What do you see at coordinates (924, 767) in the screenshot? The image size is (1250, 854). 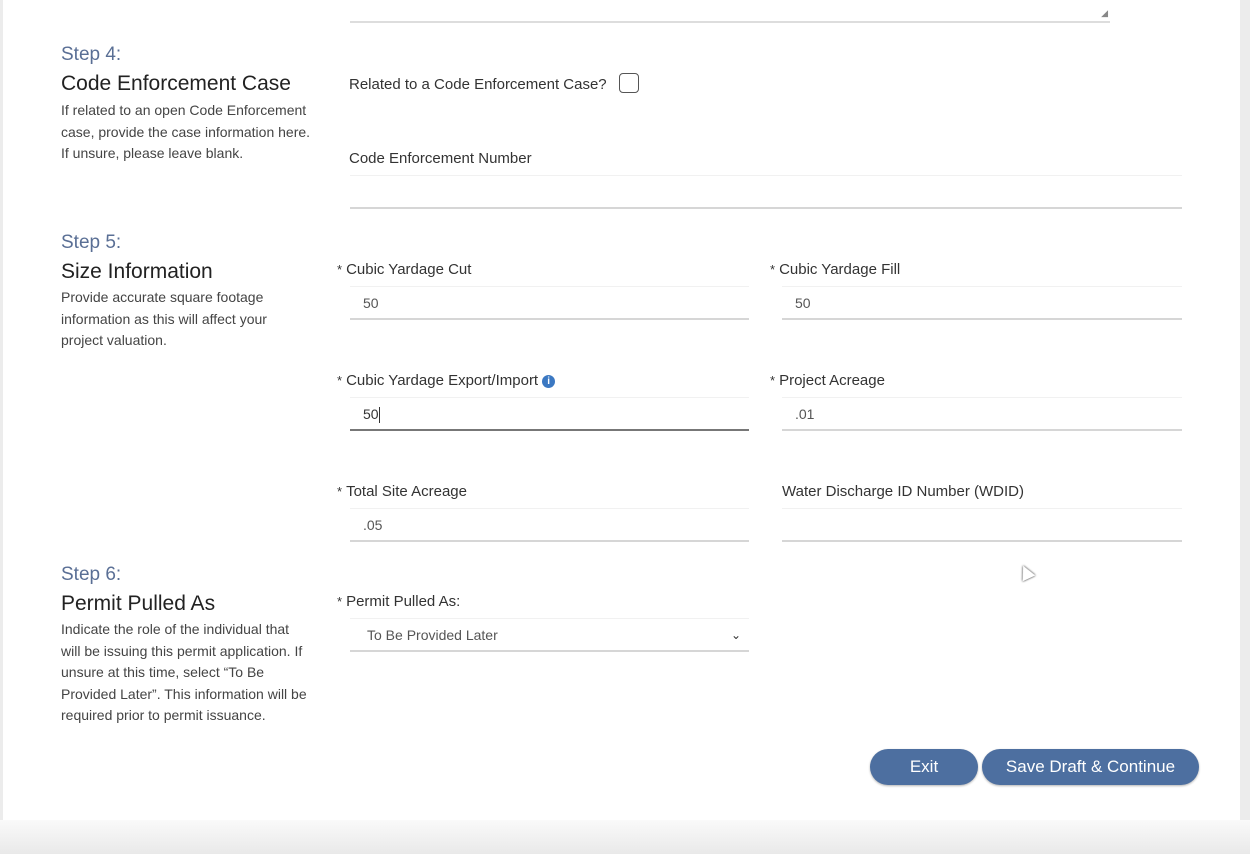 I see `exit-button: Exit` at bounding box center [924, 767].